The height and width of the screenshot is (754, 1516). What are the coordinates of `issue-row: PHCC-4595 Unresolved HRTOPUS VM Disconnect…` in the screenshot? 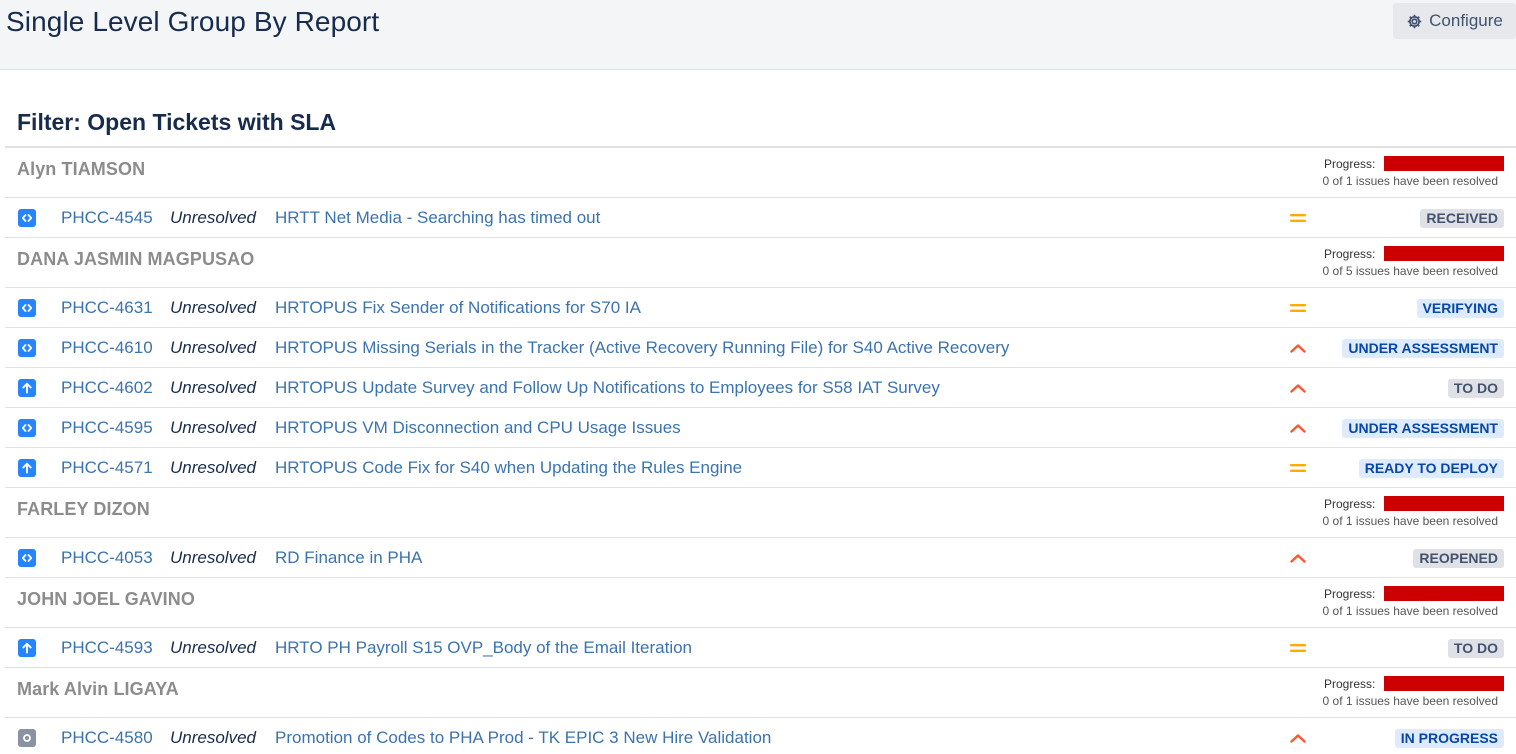 It's located at (760, 428).